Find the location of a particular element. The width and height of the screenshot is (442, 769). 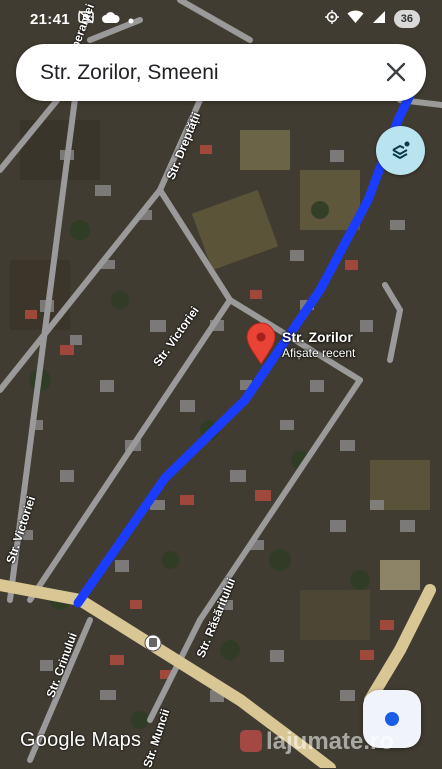

layers-icon is located at coordinates (400, 150).